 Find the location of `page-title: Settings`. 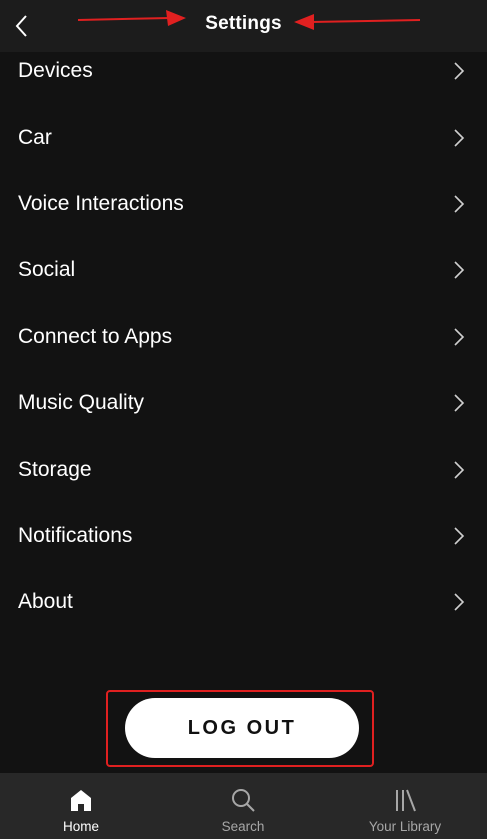

page-title: Settings is located at coordinates (243, 23).